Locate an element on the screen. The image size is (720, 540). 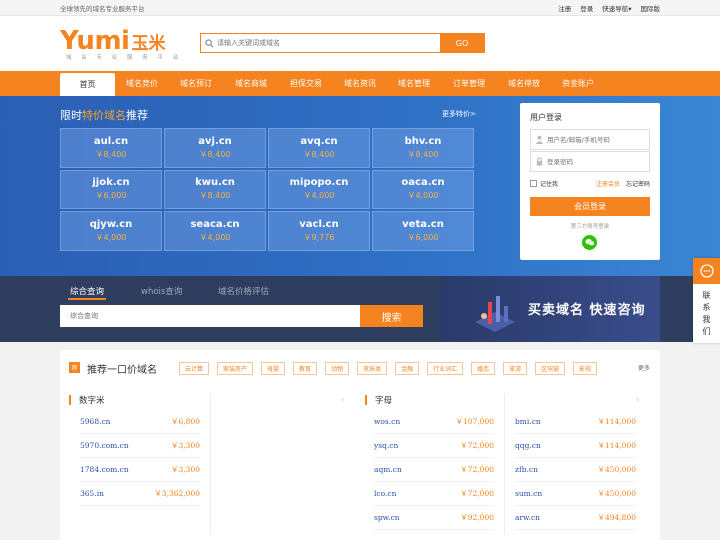
domain-link: 1784.com.cn is located at coordinates (104, 469).